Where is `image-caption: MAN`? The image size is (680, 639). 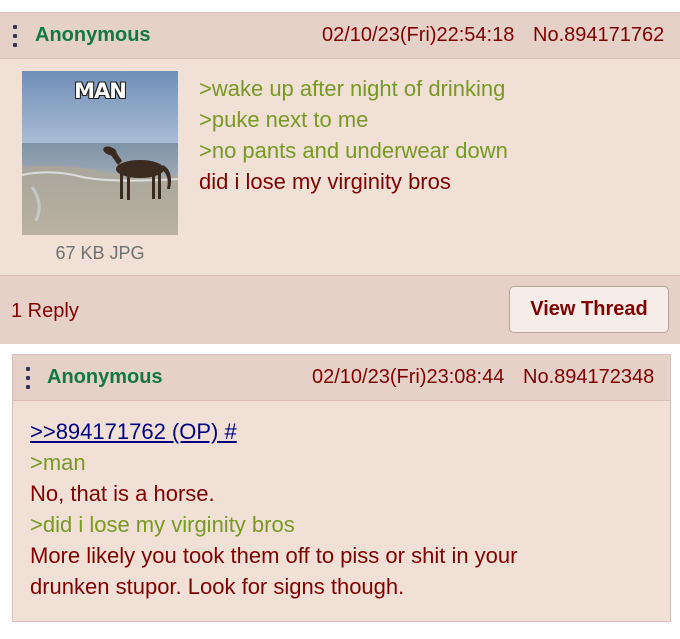 image-caption: MAN is located at coordinates (100, 91).